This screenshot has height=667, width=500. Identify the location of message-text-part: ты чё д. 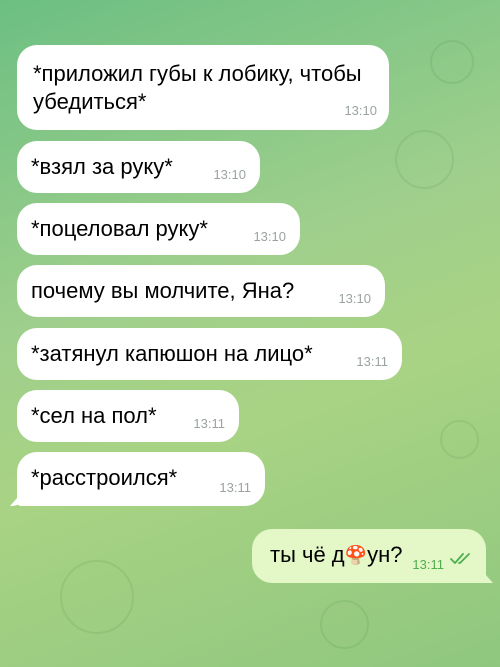
(307, 554).